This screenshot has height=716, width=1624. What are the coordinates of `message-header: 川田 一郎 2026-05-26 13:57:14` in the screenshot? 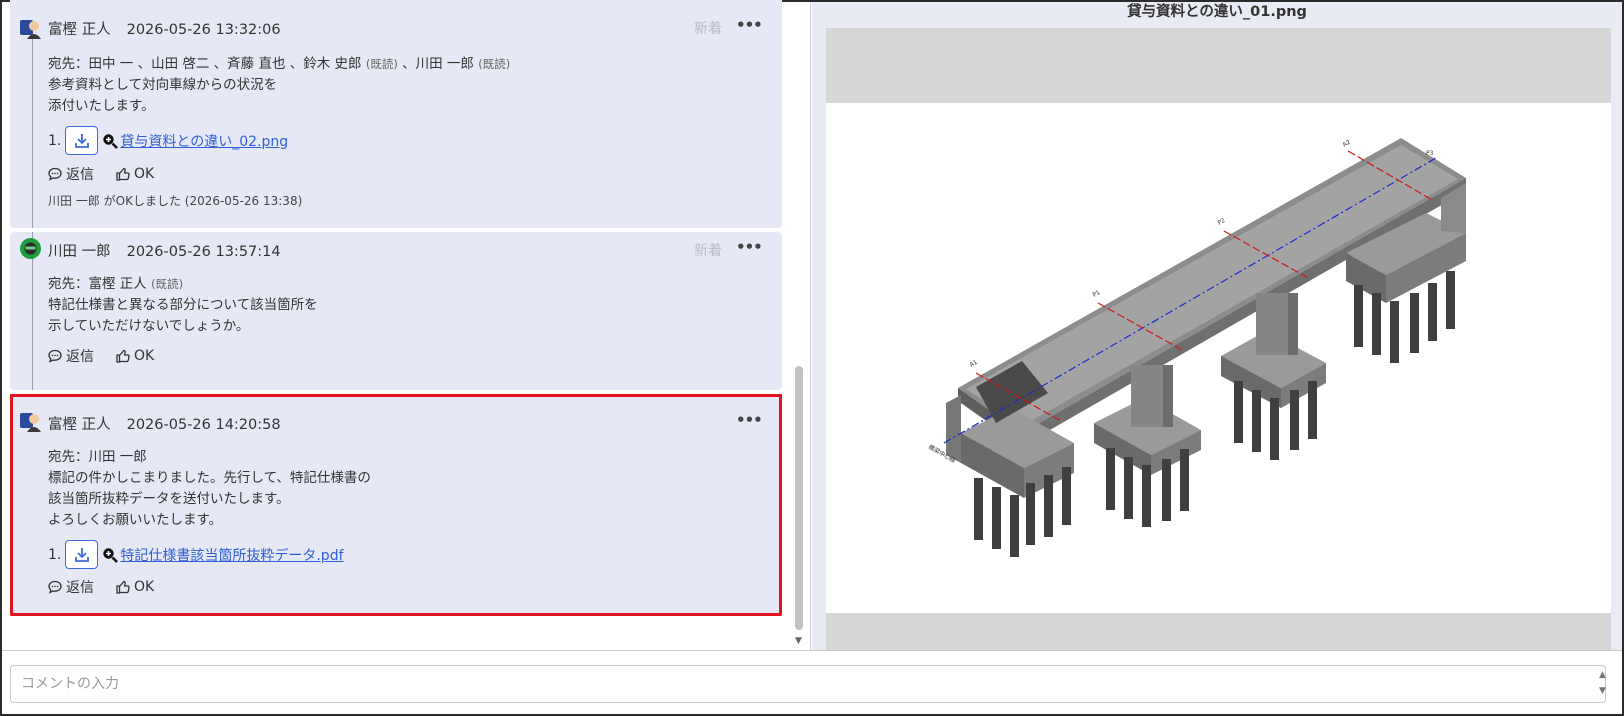 It's located at (164, 250).